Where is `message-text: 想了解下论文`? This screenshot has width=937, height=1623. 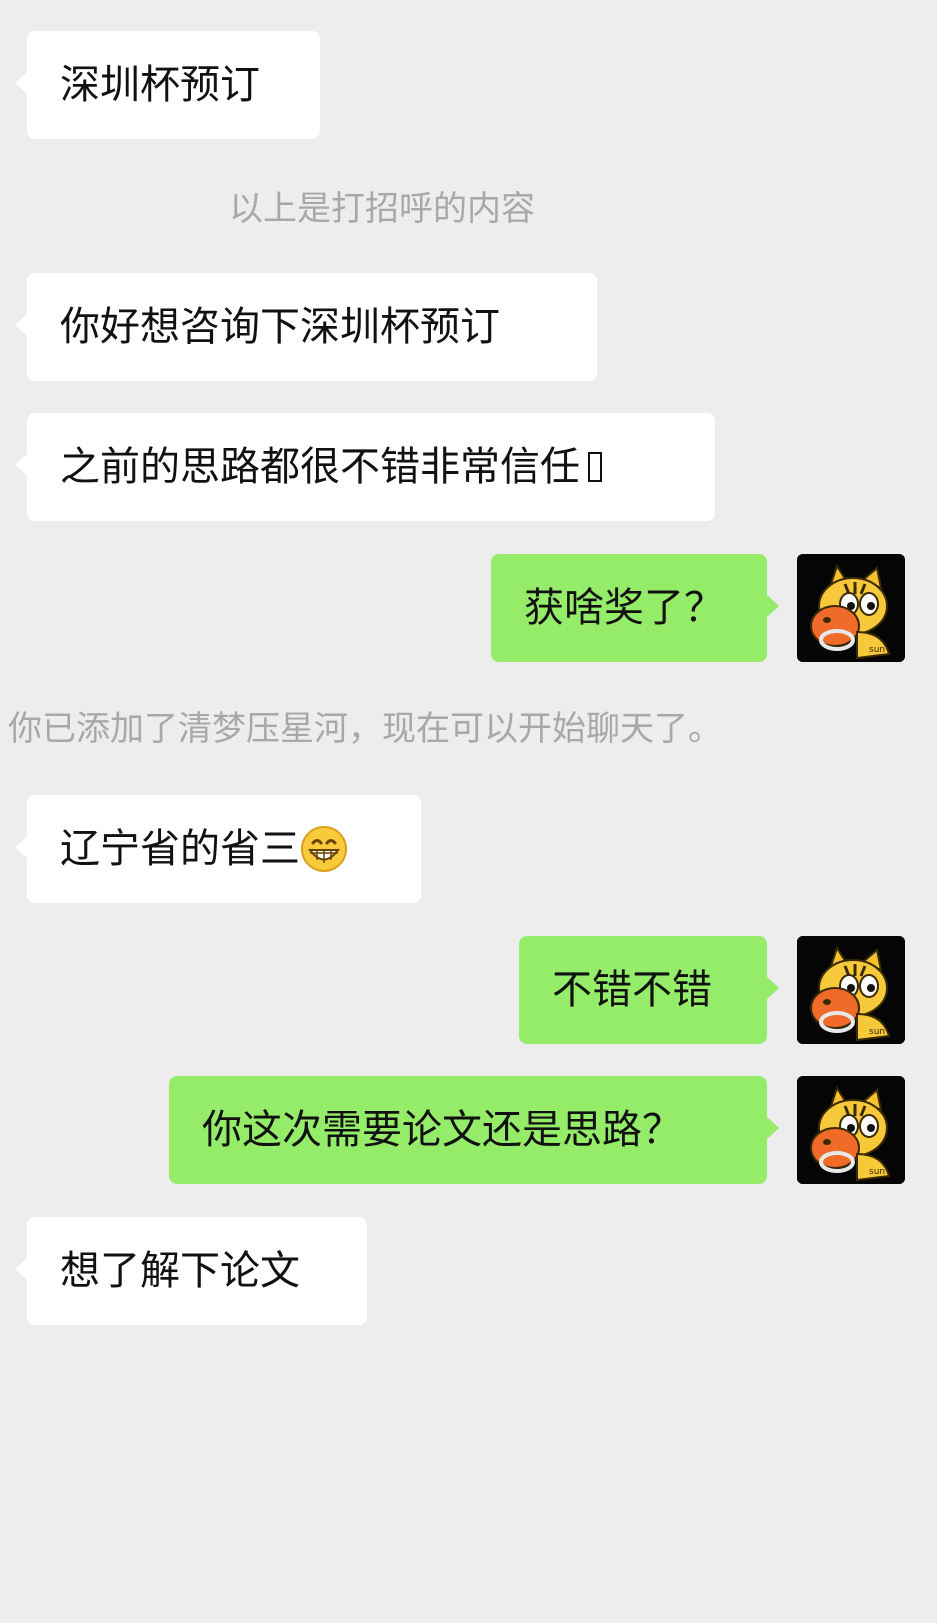
message-text: 想了解下论文 is located at coordinates (180, 1271).